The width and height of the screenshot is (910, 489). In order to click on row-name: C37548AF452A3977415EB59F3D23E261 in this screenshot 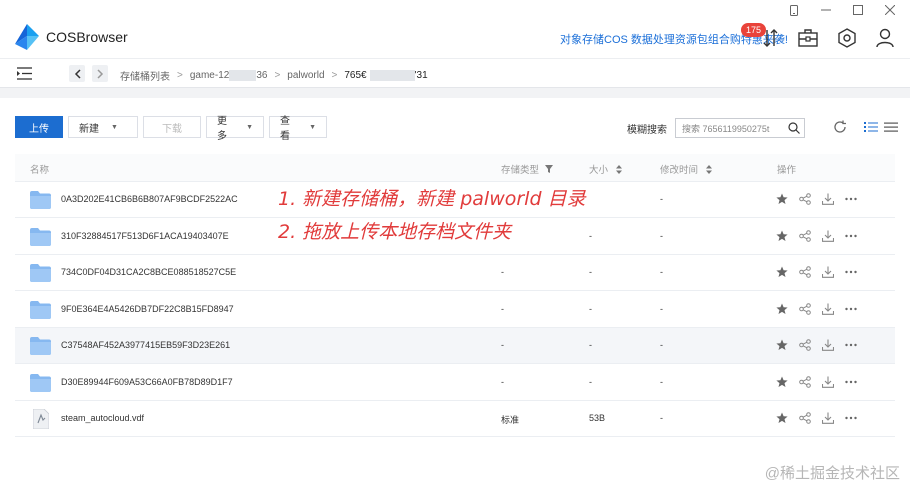, I will do `click(145, 345)`.